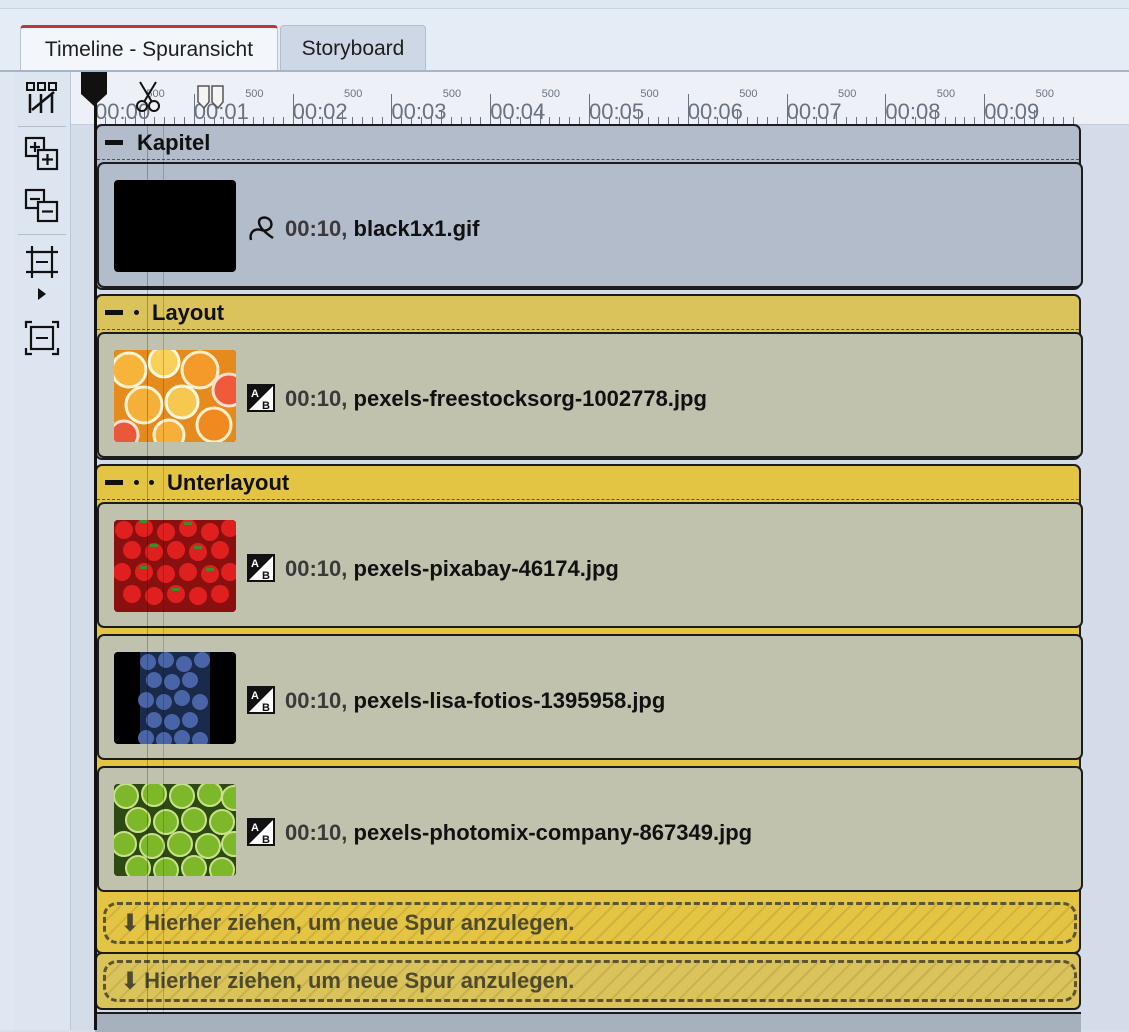 The height and width of the screenshot is (1032, 1129). Describe the element at coordinates (42, 338) in the screenshot. I see `expand-collapse-button` at that location.